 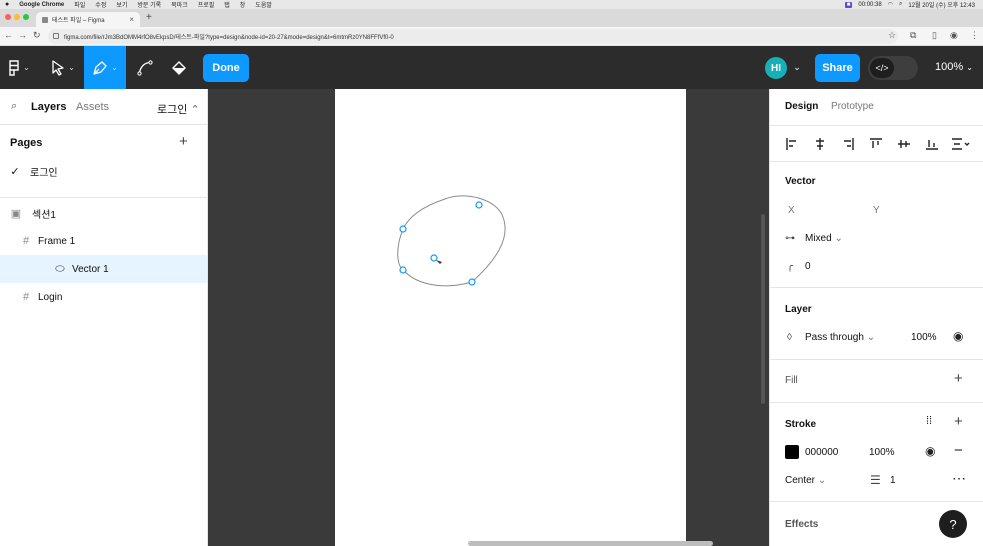 What do you see at coordinates (243, 4) in the screenshot?
I see `menubar-item: 창` at bounding box center [243, 4].